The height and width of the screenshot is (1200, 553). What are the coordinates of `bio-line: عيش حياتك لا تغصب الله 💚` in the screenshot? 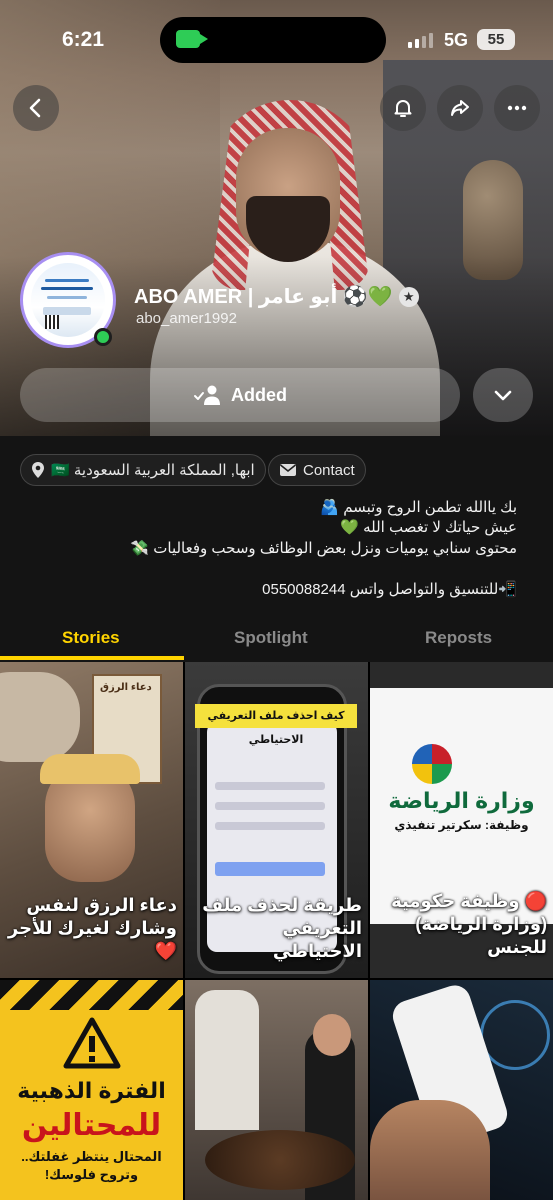 It's located at (428, 527).